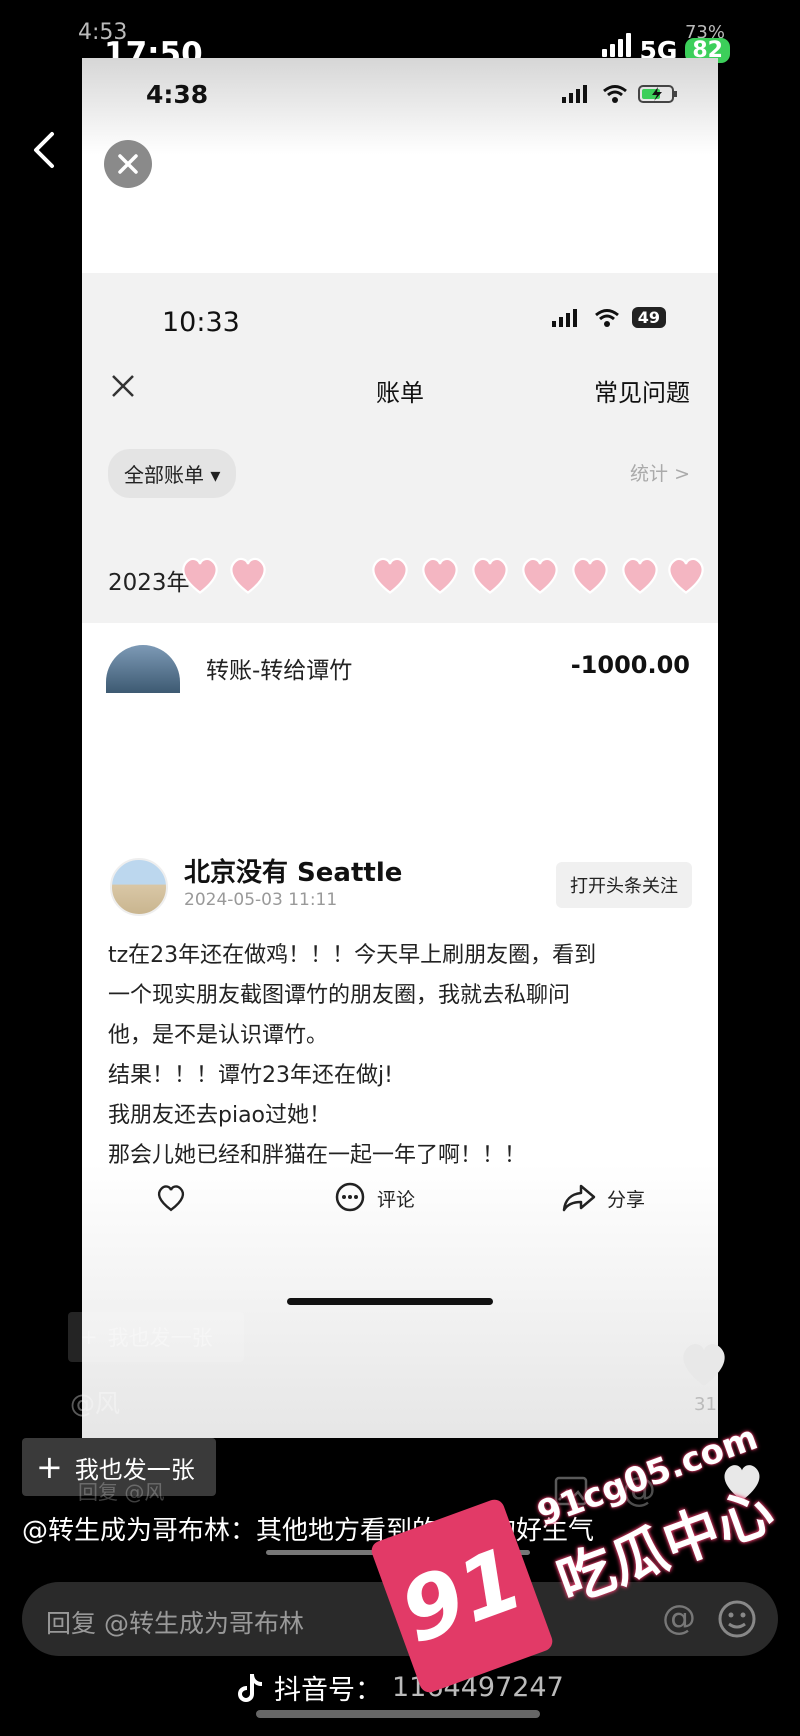 This screenshot has height=1736, width=800. Describe the element at coordinates (177, 94) in the screenshot. I see `screenshot-status-time: 4:38` at that location.